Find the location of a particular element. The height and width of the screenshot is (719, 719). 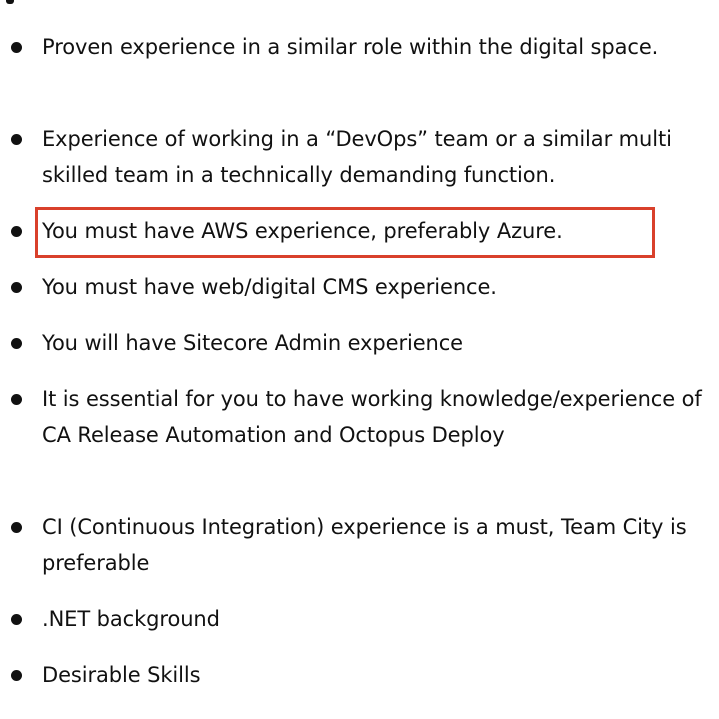

highlight-box is located at coordinates (345, 232).